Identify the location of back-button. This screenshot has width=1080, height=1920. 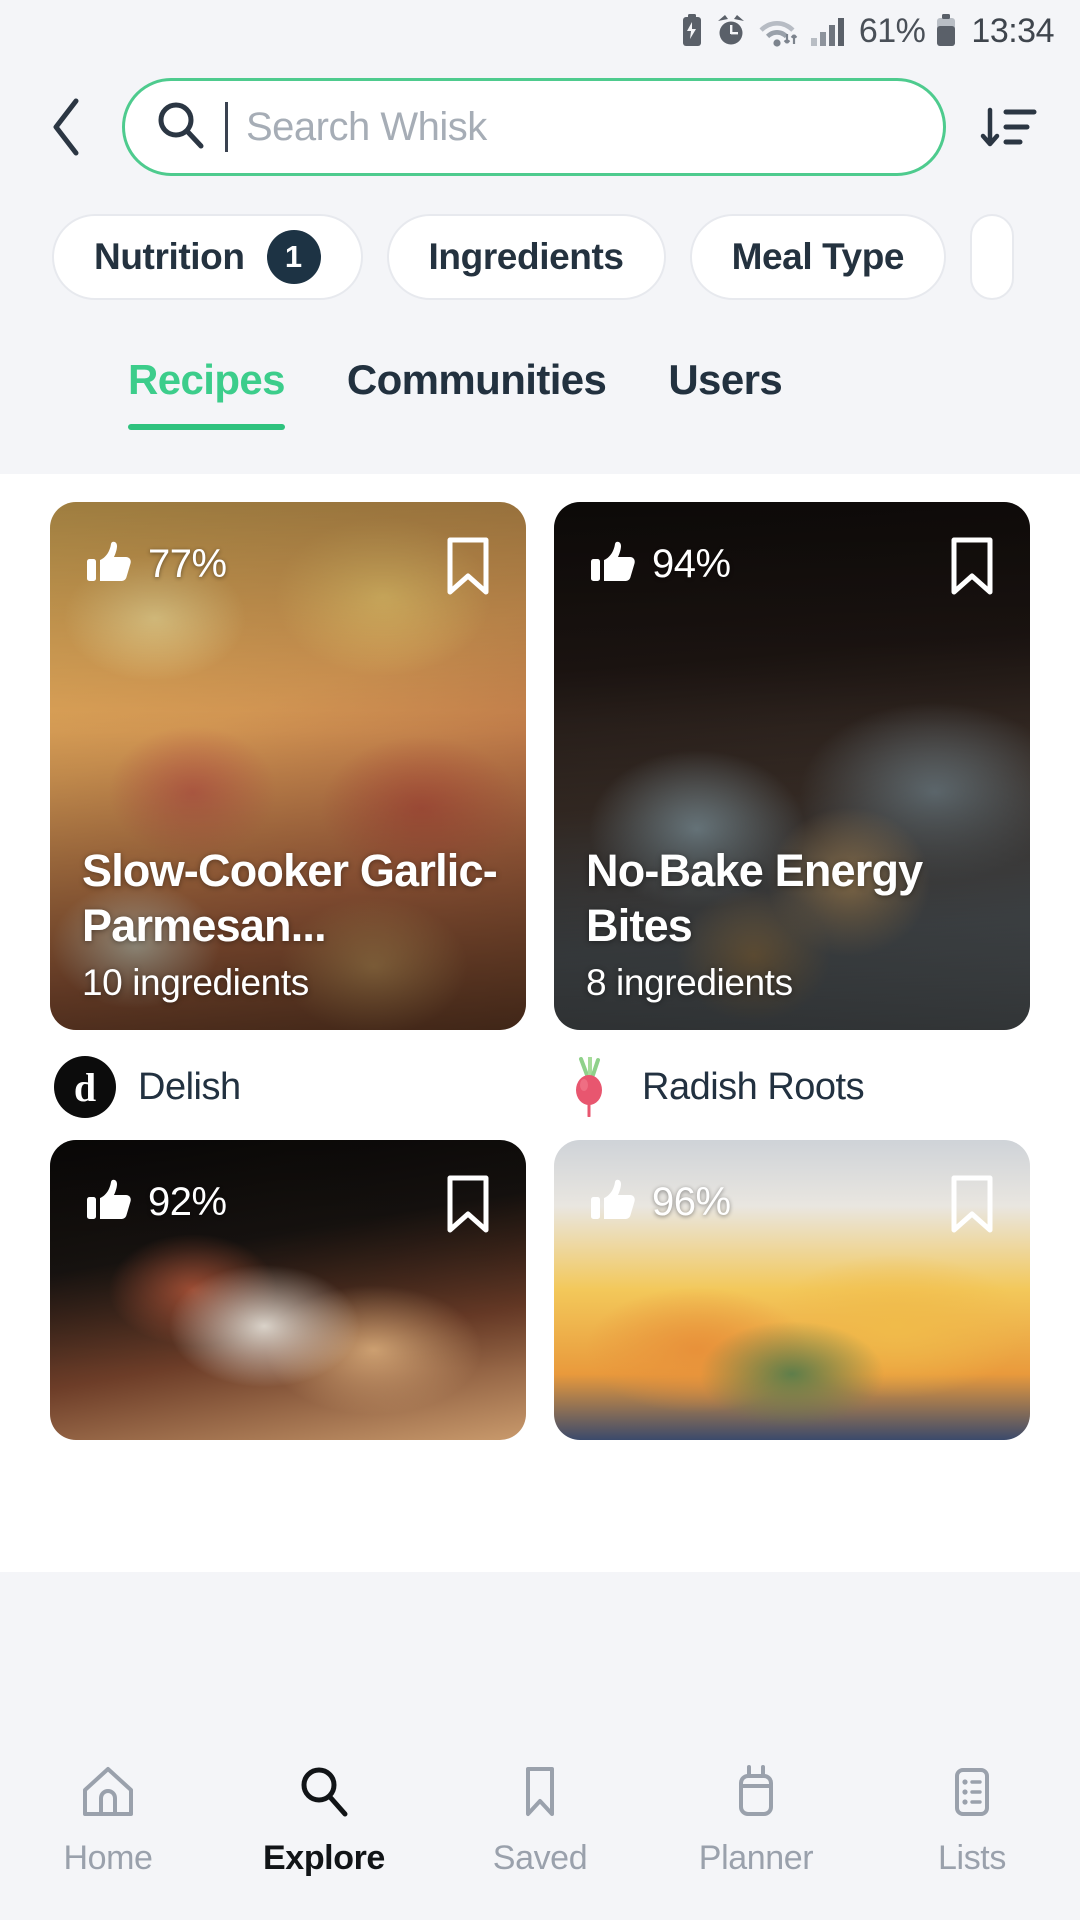
(68, 127).